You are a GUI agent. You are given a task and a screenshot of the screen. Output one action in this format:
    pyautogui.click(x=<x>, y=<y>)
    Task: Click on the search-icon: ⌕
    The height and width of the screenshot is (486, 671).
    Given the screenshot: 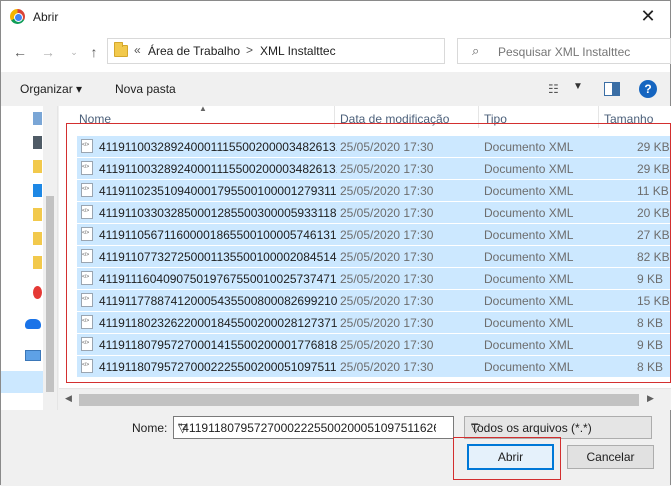 What is the action you would take?
    pyautogui.click(x=476, y=50)
    